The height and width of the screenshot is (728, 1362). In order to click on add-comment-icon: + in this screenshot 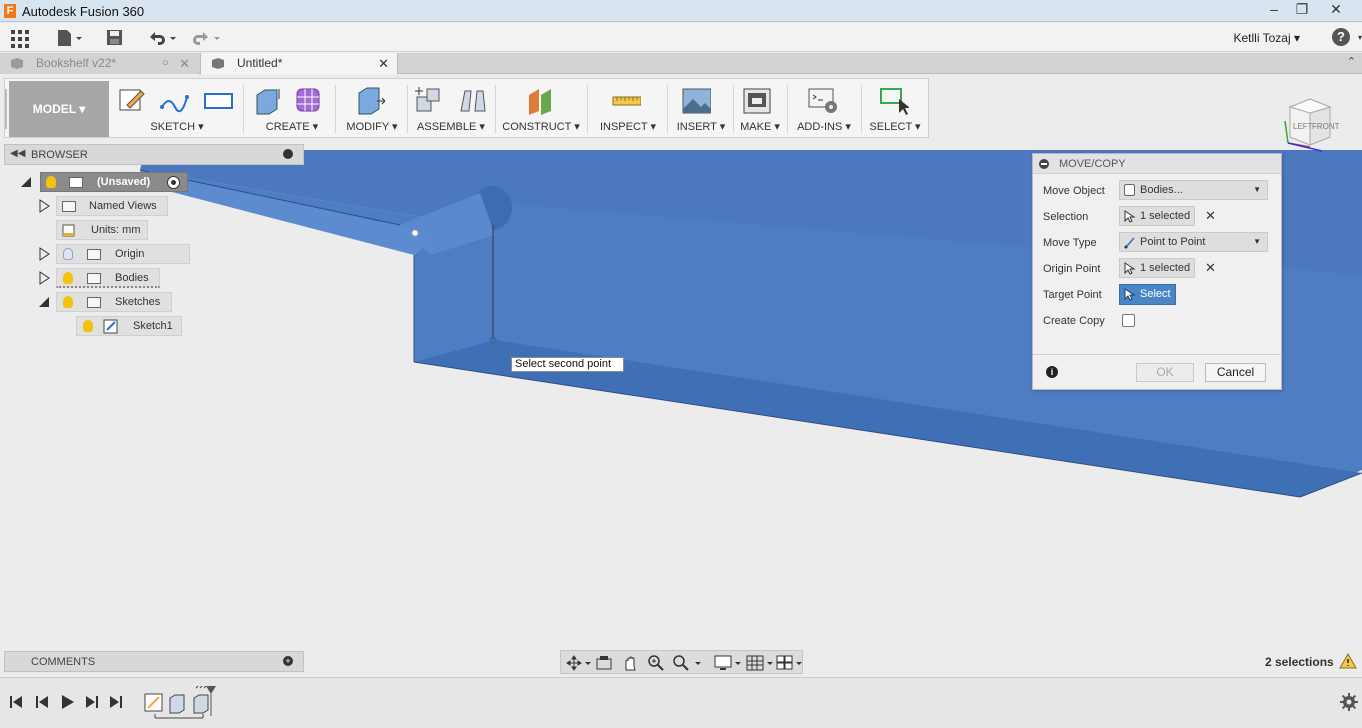, I will do `click(288, 661)`.